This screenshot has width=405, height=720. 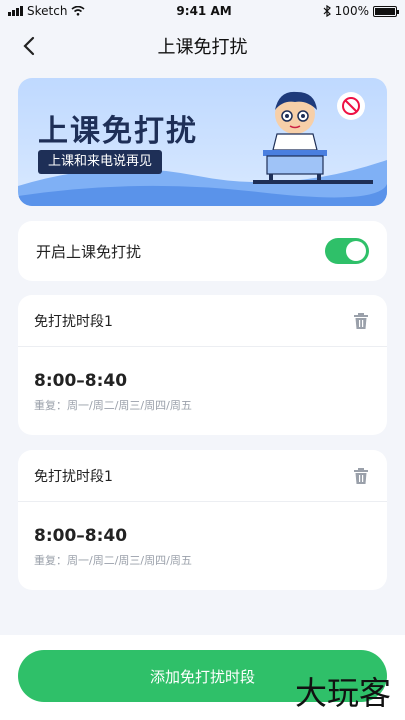 I want to click on status-left: Sketch, so click(x=46, y=11).